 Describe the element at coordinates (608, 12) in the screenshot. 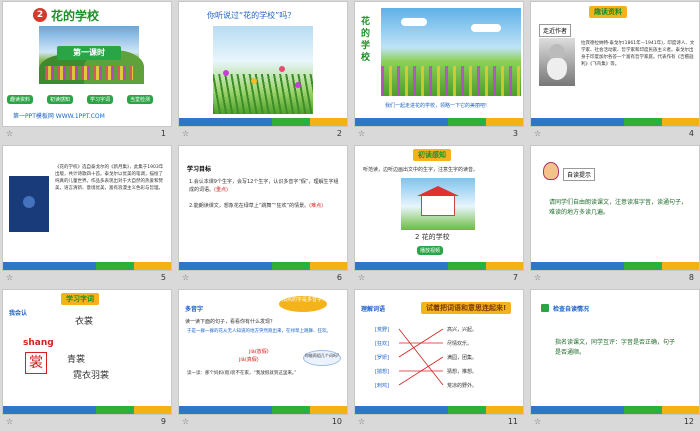

I see `slide-4-header: 趣读资料` at that location.